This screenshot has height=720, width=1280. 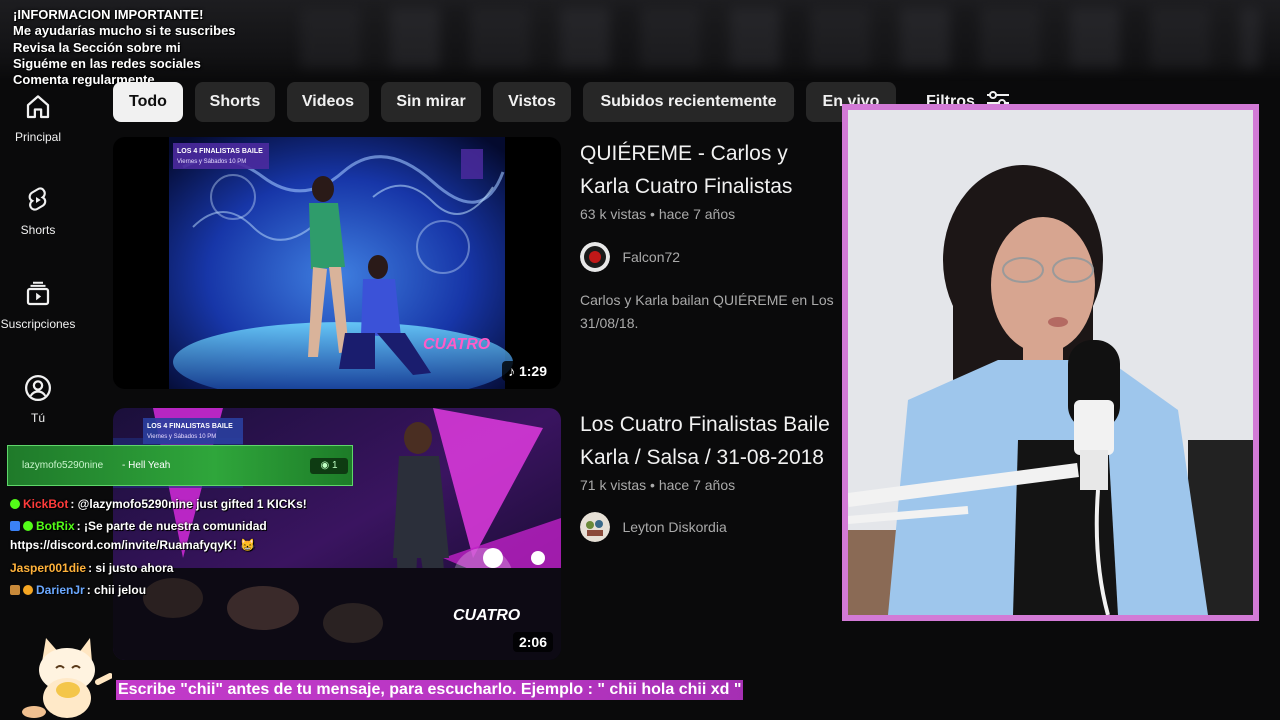 I want to click on subscriptions-icon, so click(x=38, y=293).